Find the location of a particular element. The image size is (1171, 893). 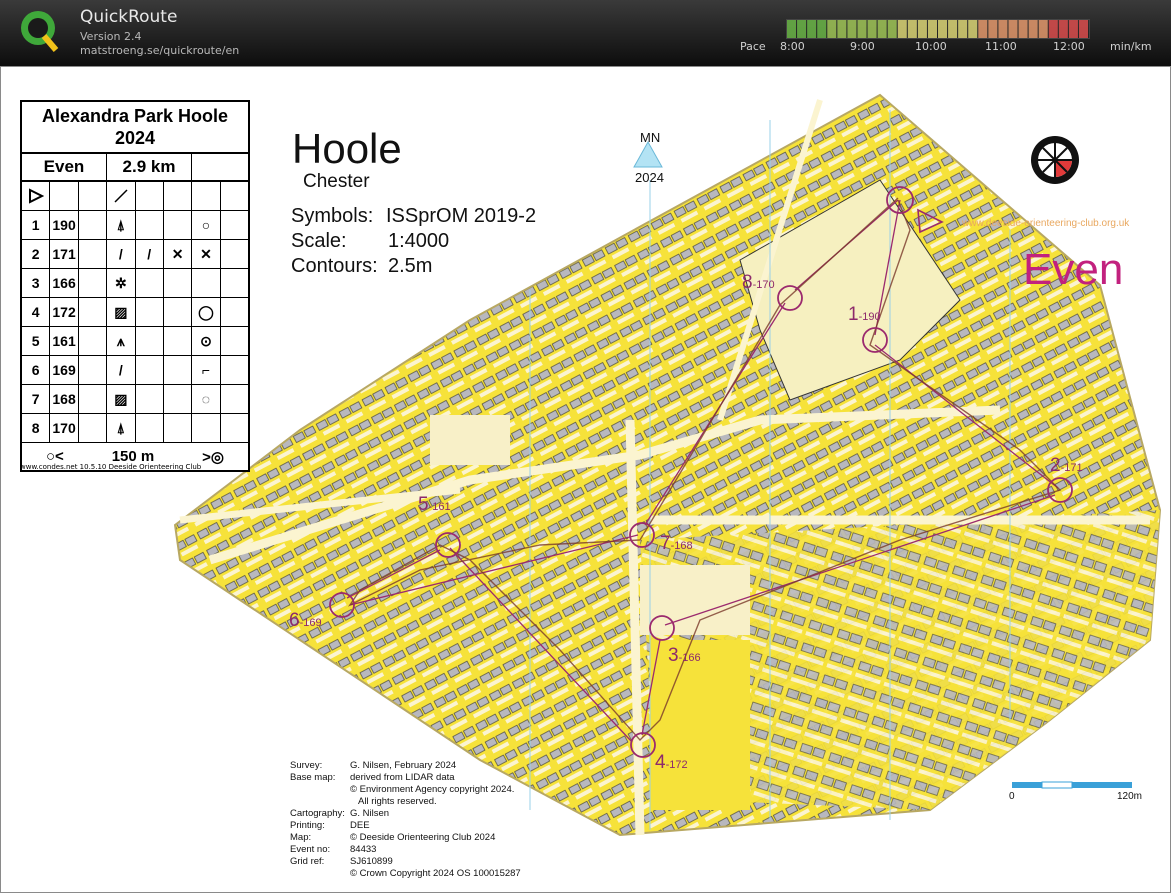

start-triangle-icon is located at coordinates (36, 196).